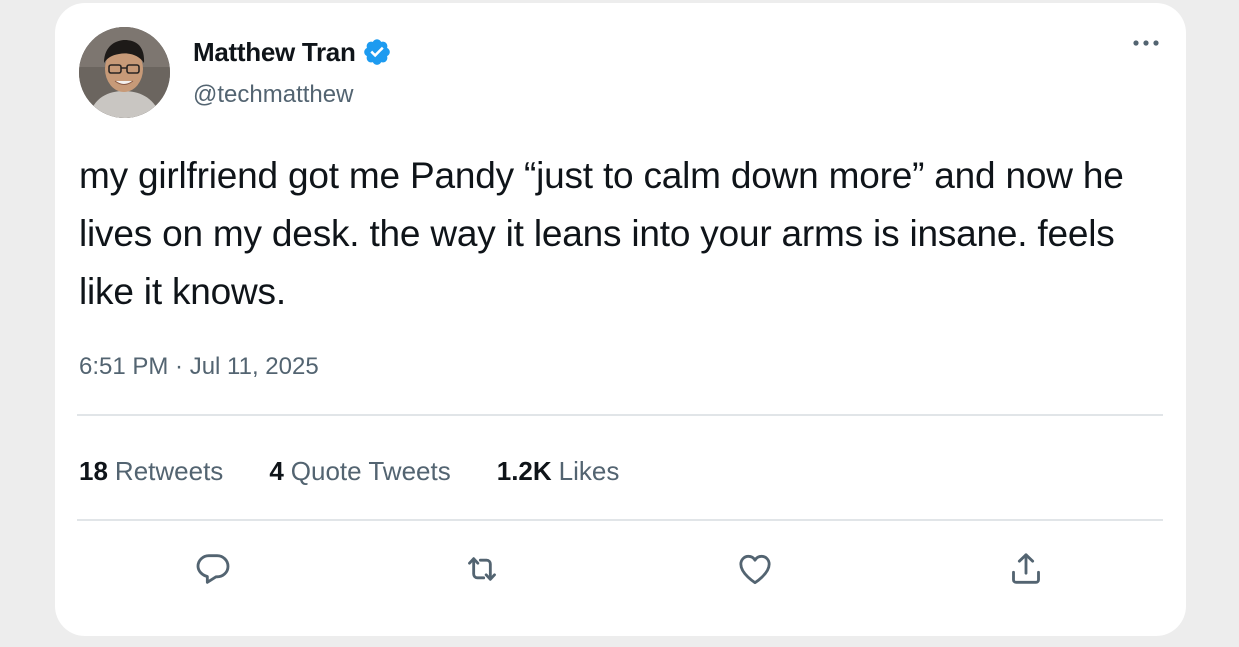 The width and height of the screenshot is (1239, 647). What do you see at coordinates (274, 52) in the screenshot?
I see `display-name: Matthew Tran` at bounding box center [274, 52].